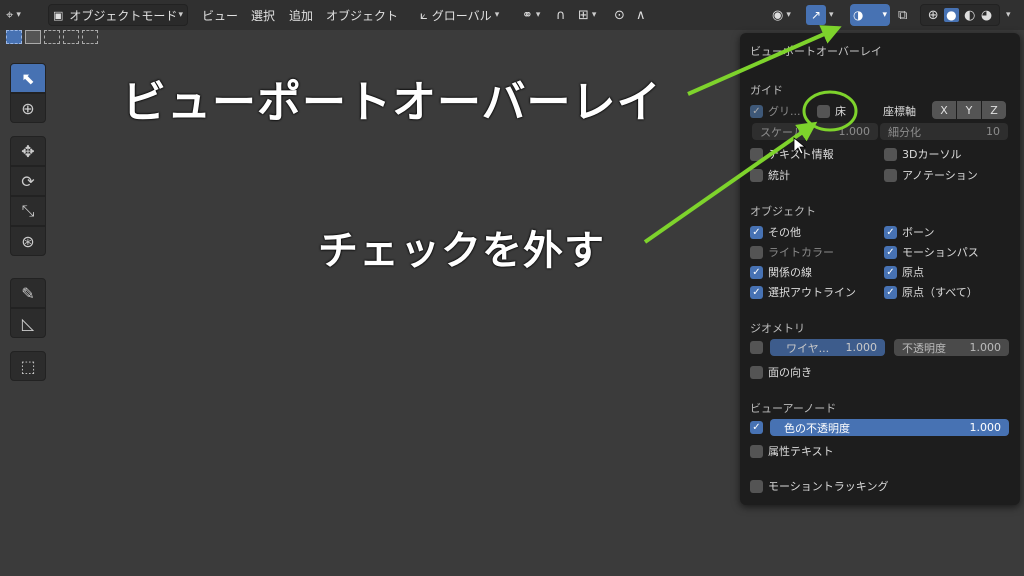  Describe the element at coordinates (993, 131) in the screenshot. I see `subdivisions-value: 10` at that location.